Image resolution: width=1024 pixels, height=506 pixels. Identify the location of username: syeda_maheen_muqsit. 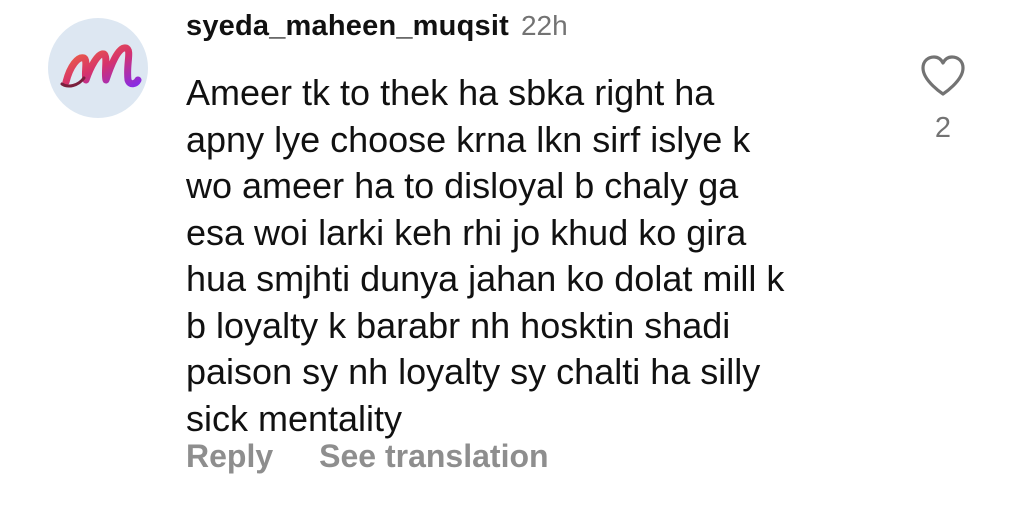
(347, 26).